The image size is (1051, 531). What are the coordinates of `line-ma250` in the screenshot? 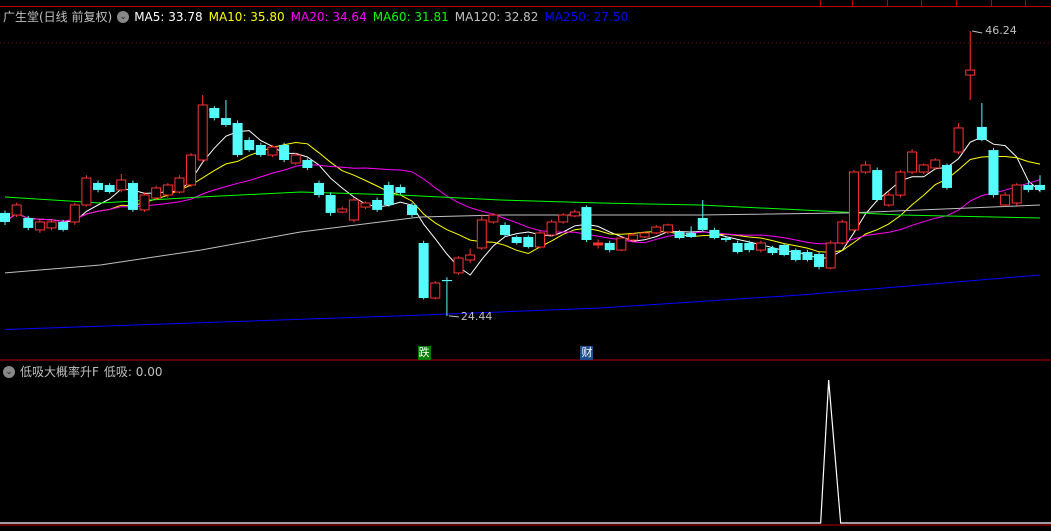 It's located at (522, 302).